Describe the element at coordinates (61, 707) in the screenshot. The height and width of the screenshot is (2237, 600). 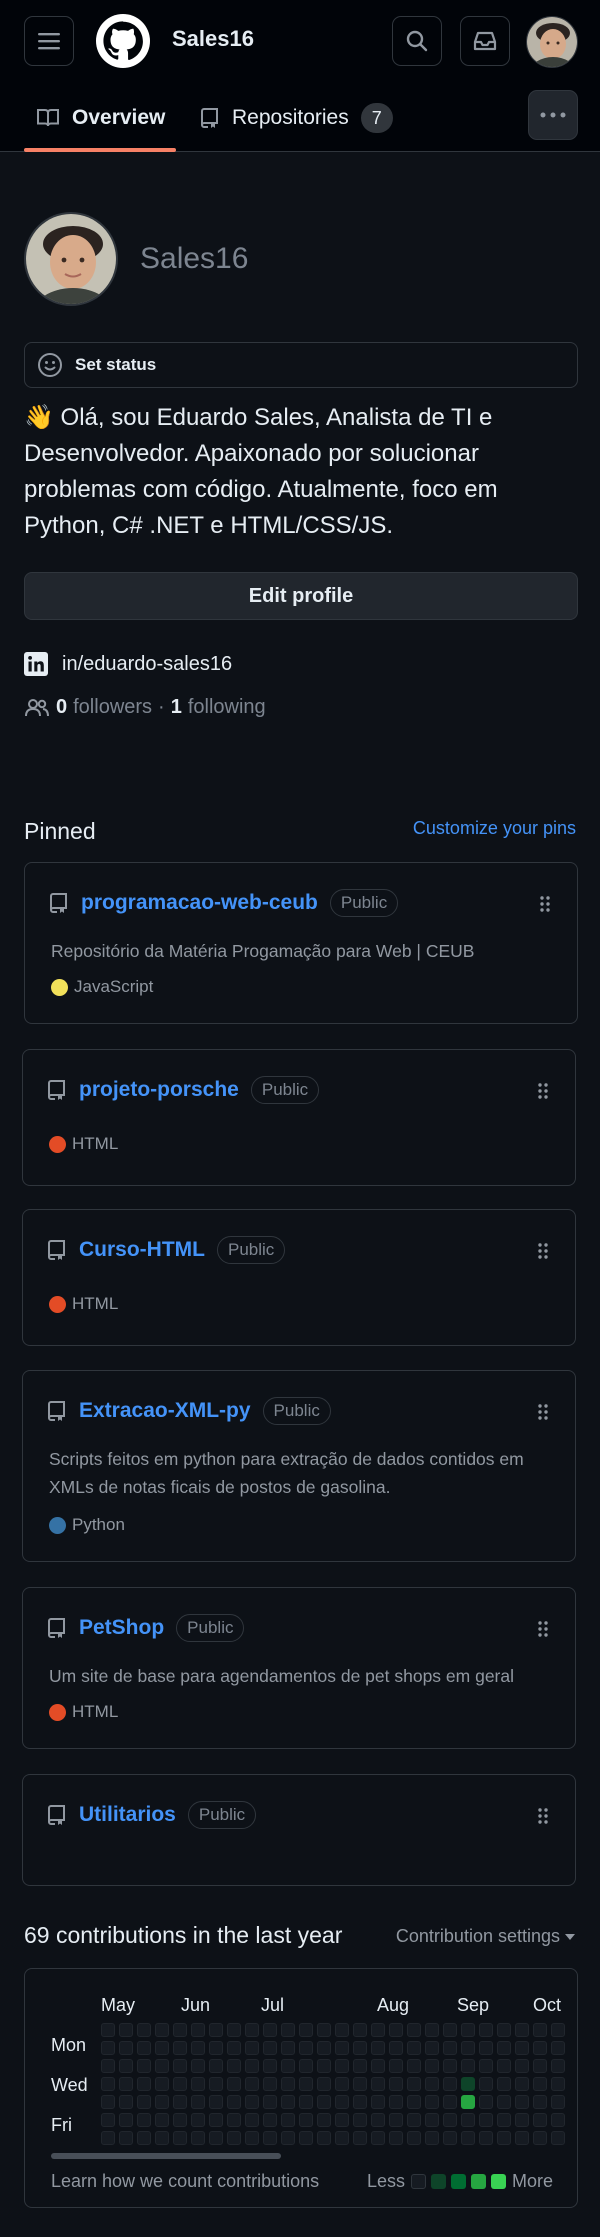
I see `followers-count: 0` at that location.